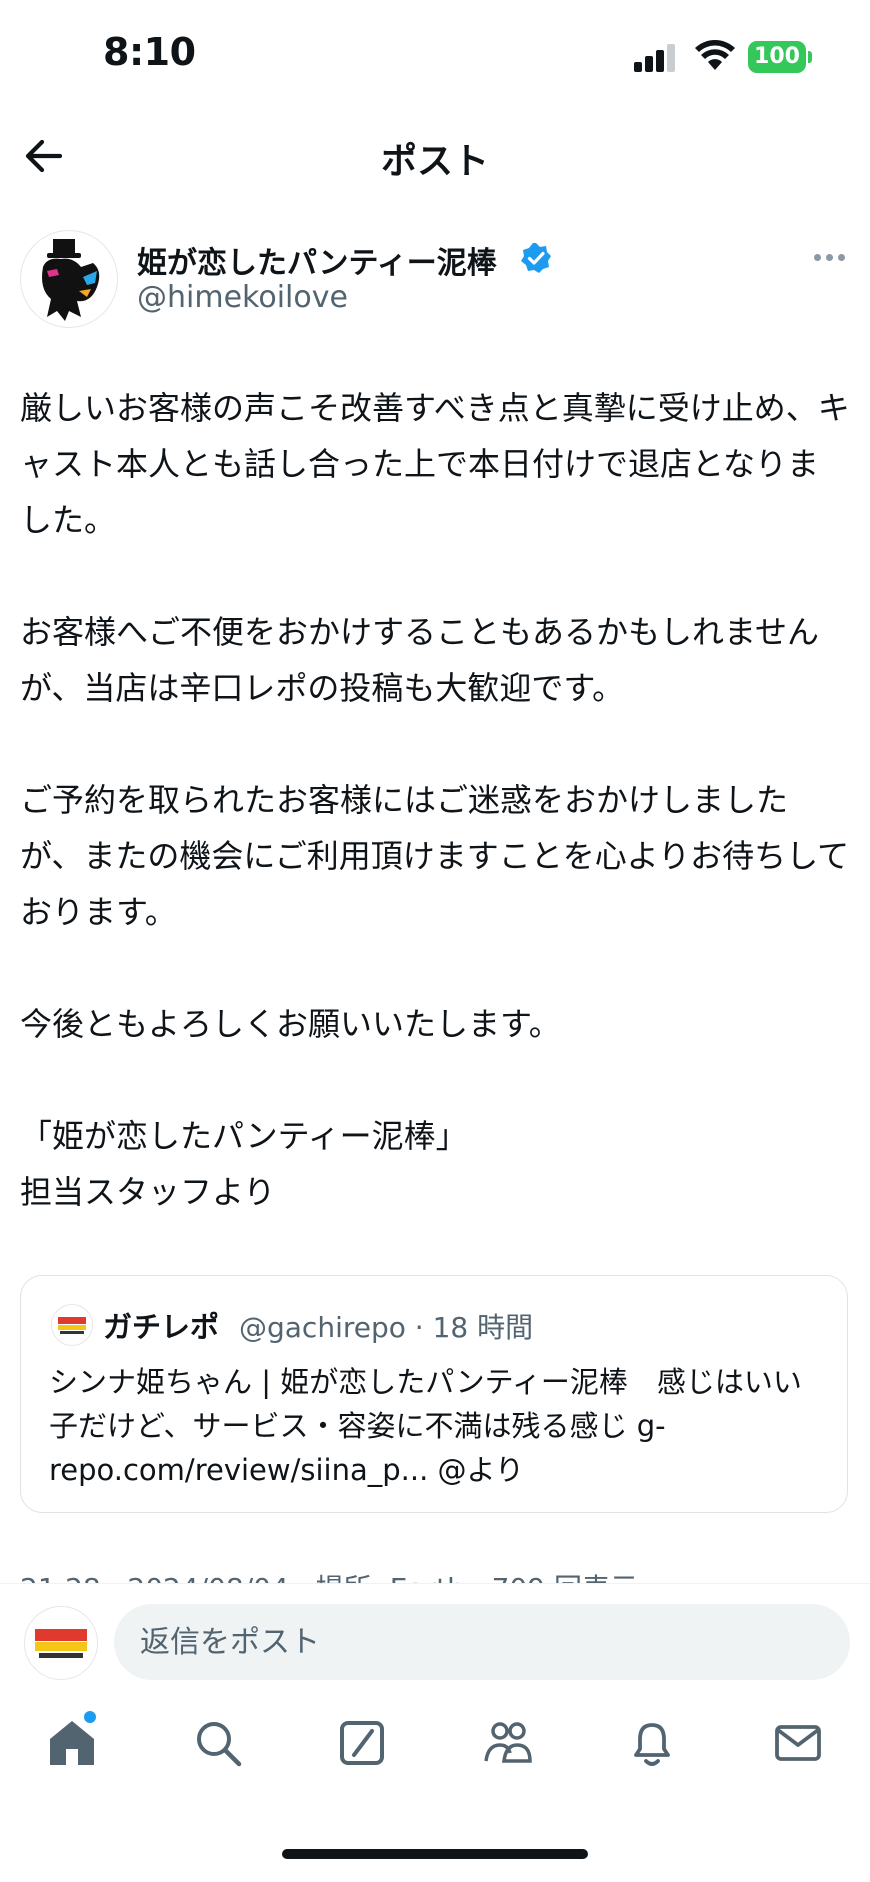 The height and width of the screenshot is (1882, 870). I want to click on page-title: ポスト, so click(434, 161).